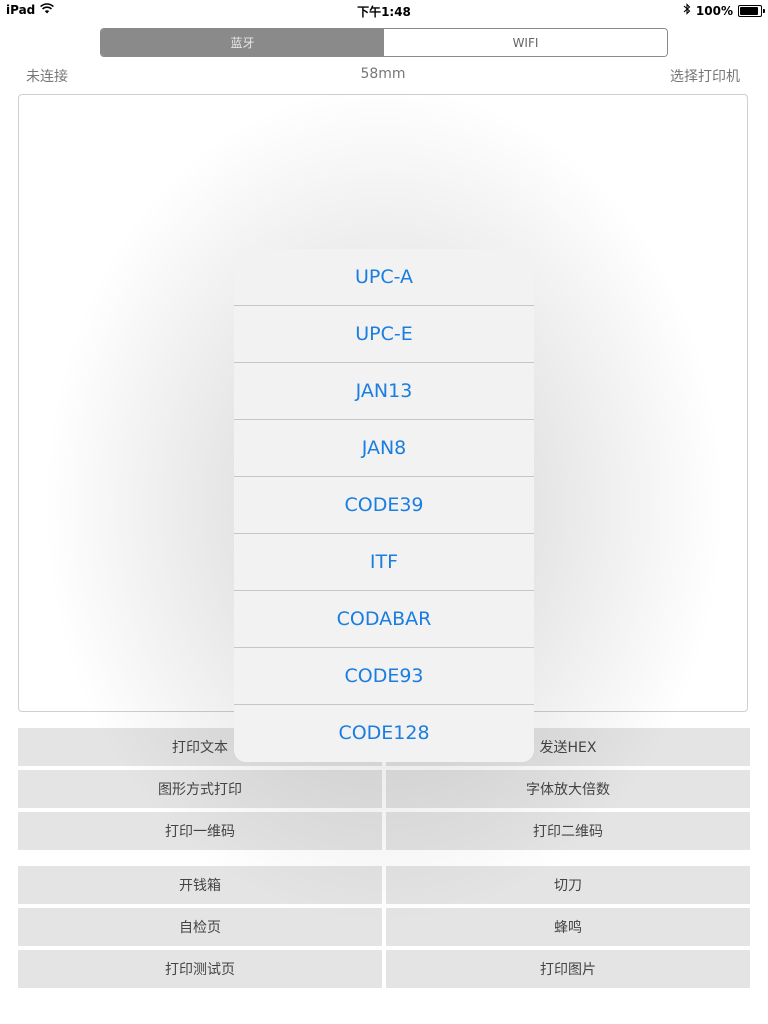 The height and width of the screenshot is (1024, 768). I want to click on barcode-option-code39: CODE39, so click(384, 505).